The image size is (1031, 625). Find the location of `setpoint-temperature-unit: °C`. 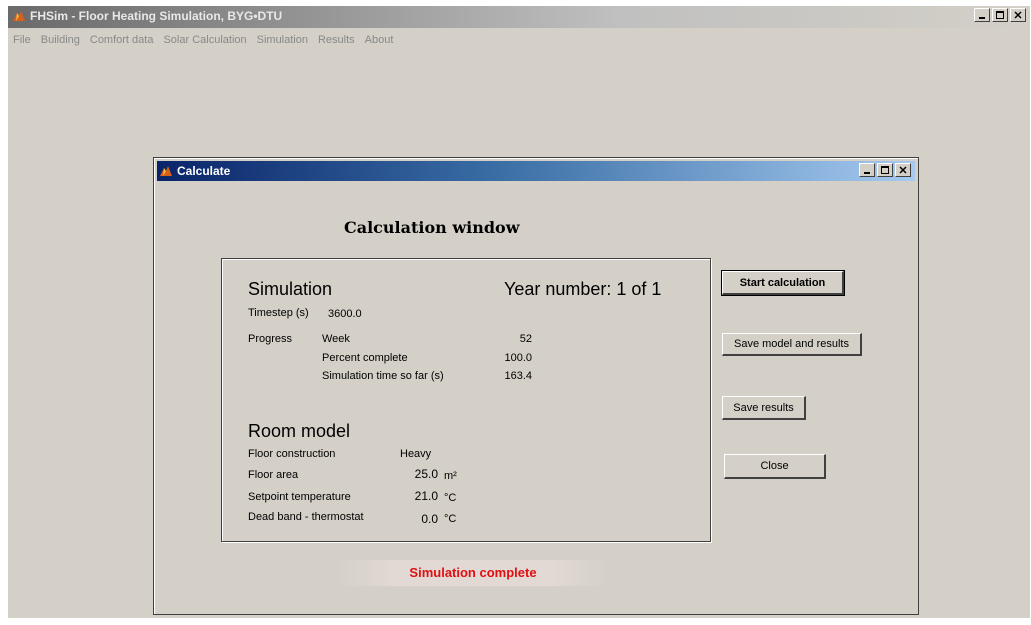

setpoint-temperature-unit: °C is located at coordinates (450, 498).